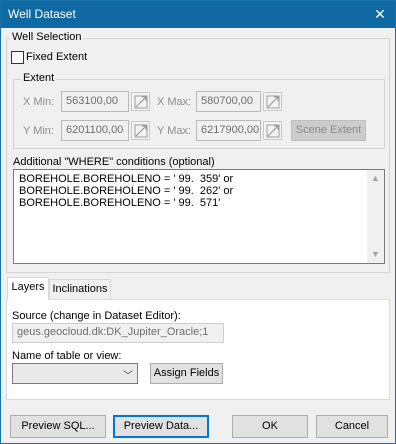 The image size is (396, 444). What do you see at coordinates (375, 216) in the screenshot?
I see `where-scrollbar: ▲ ▼` at bounding box center [375, 216].